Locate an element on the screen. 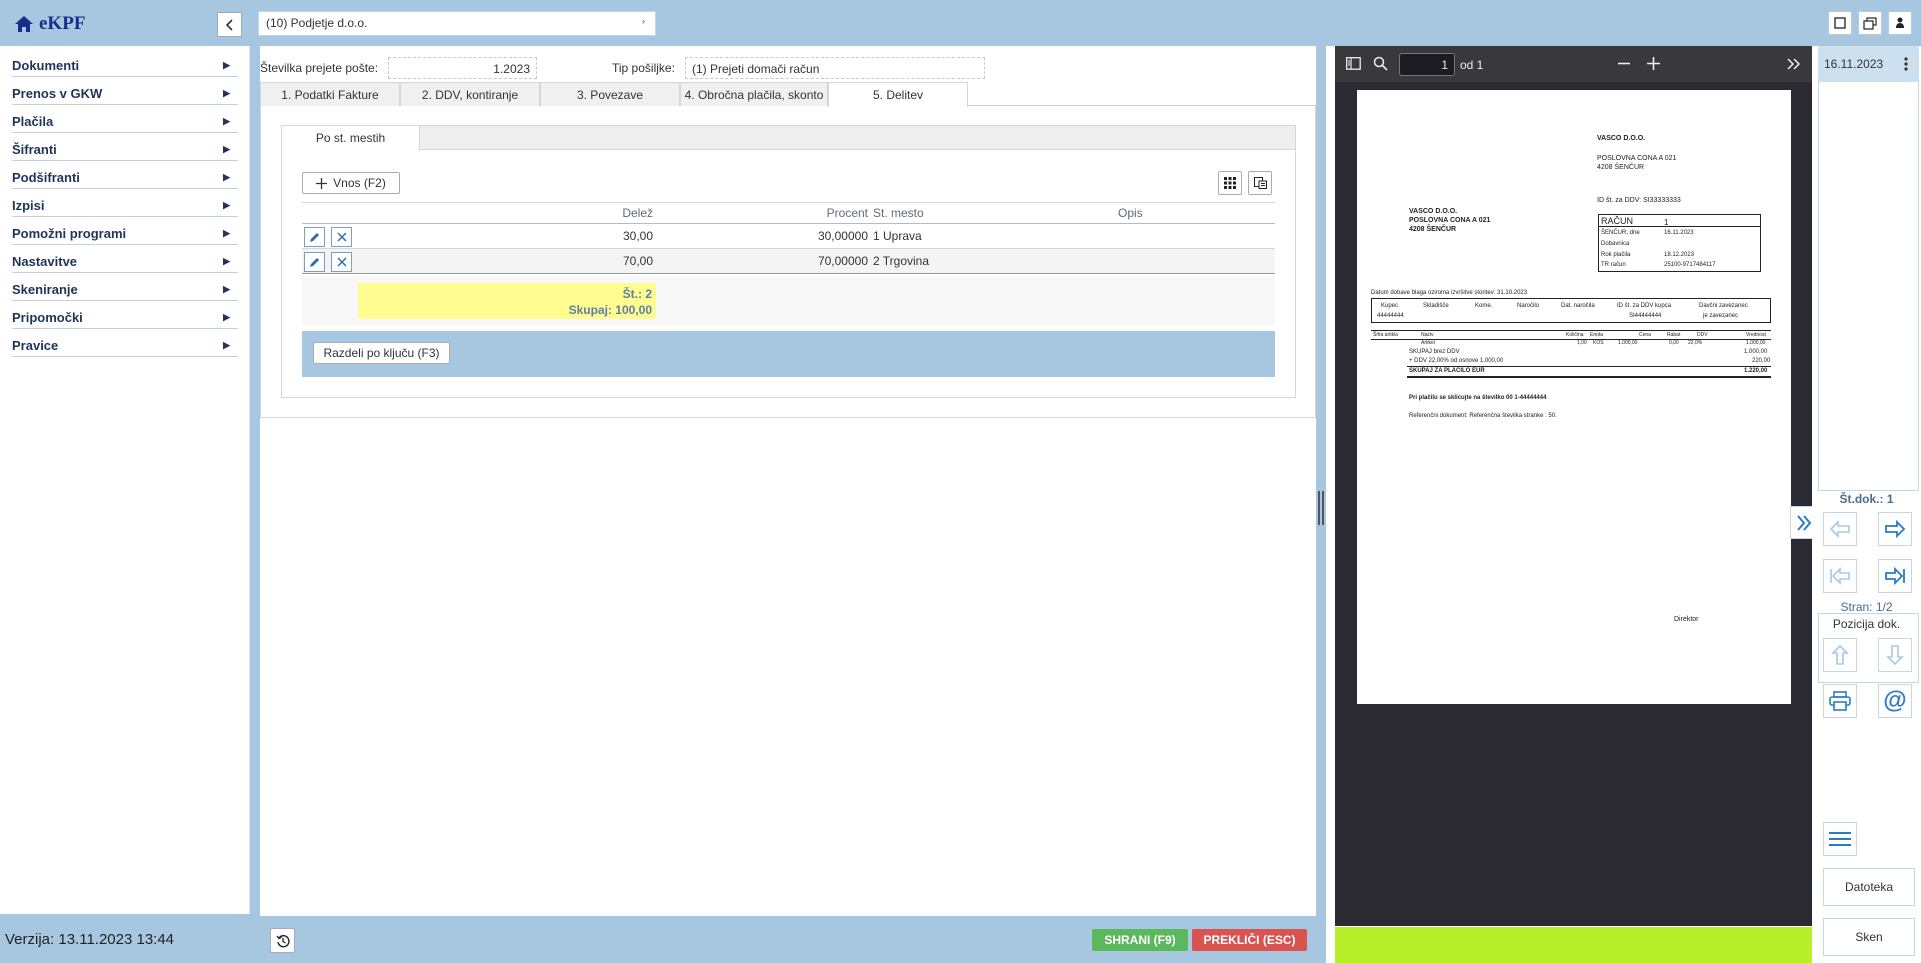  save-button: SHRANI (F9) is located at coordinates (1140, 940).